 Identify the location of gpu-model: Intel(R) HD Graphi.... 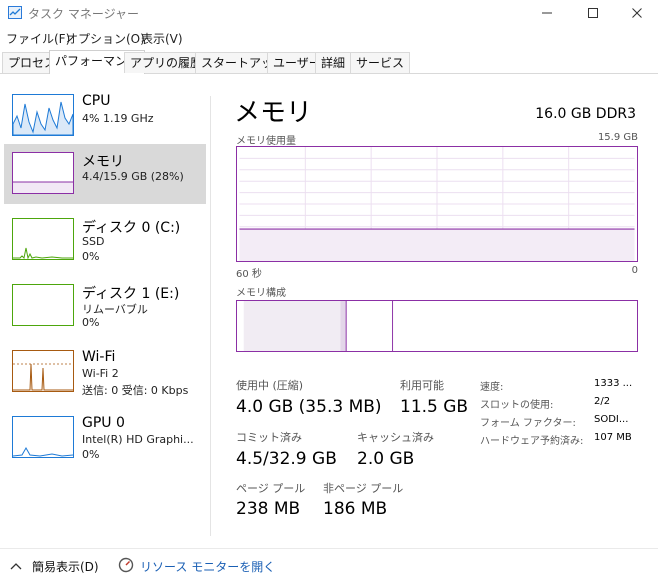
(138, 439).